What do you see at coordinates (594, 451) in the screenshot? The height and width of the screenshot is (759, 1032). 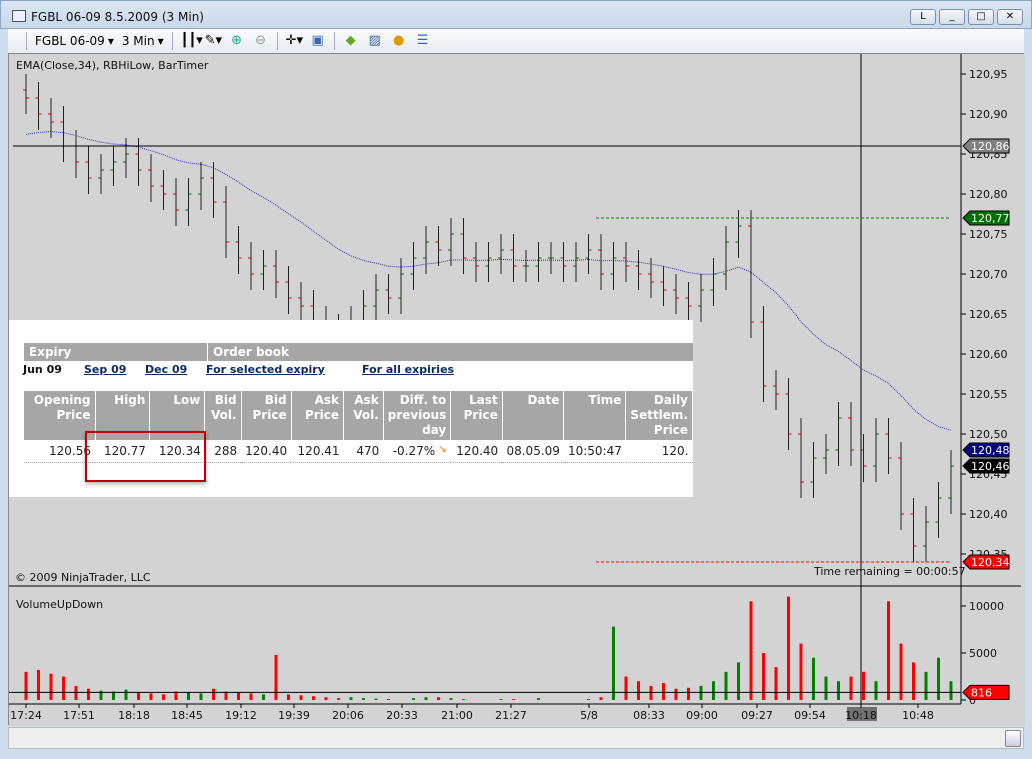 I see `cell-value: 10:50:47` at bounding box center [594, 451].